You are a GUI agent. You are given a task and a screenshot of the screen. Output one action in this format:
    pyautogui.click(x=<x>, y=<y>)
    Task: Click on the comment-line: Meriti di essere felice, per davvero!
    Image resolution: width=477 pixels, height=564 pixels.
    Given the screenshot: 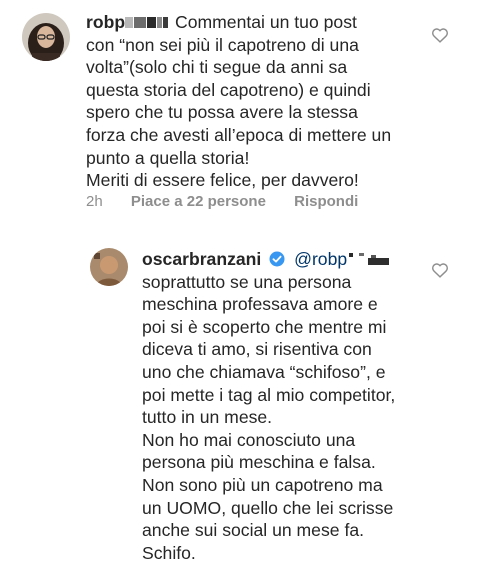 What is the action you would take?
    pyautogui.click(x=222, y=180)
    